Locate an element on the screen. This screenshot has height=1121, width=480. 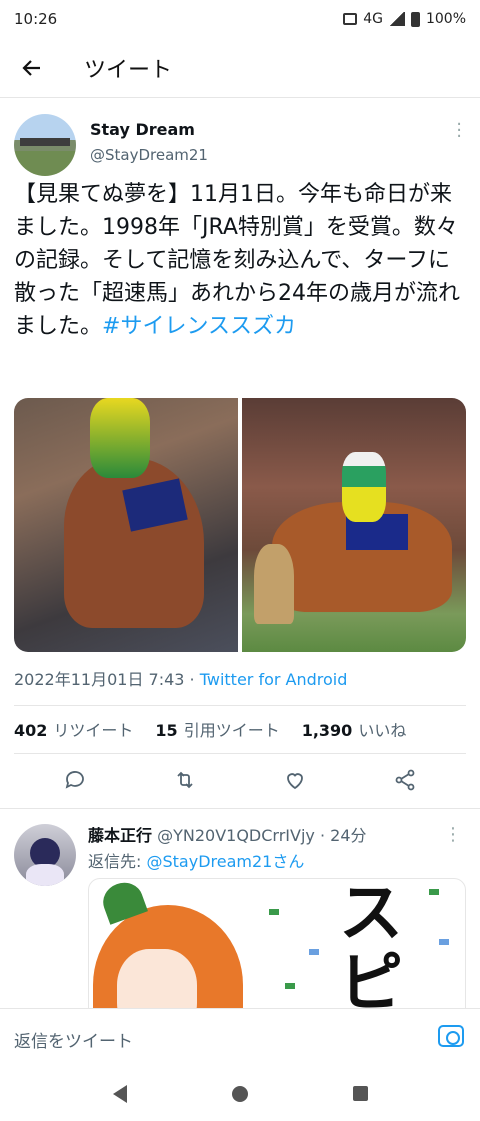
tweet-author: Stay Dream @StayDream21 · · · is located at coordinates (240, 145).